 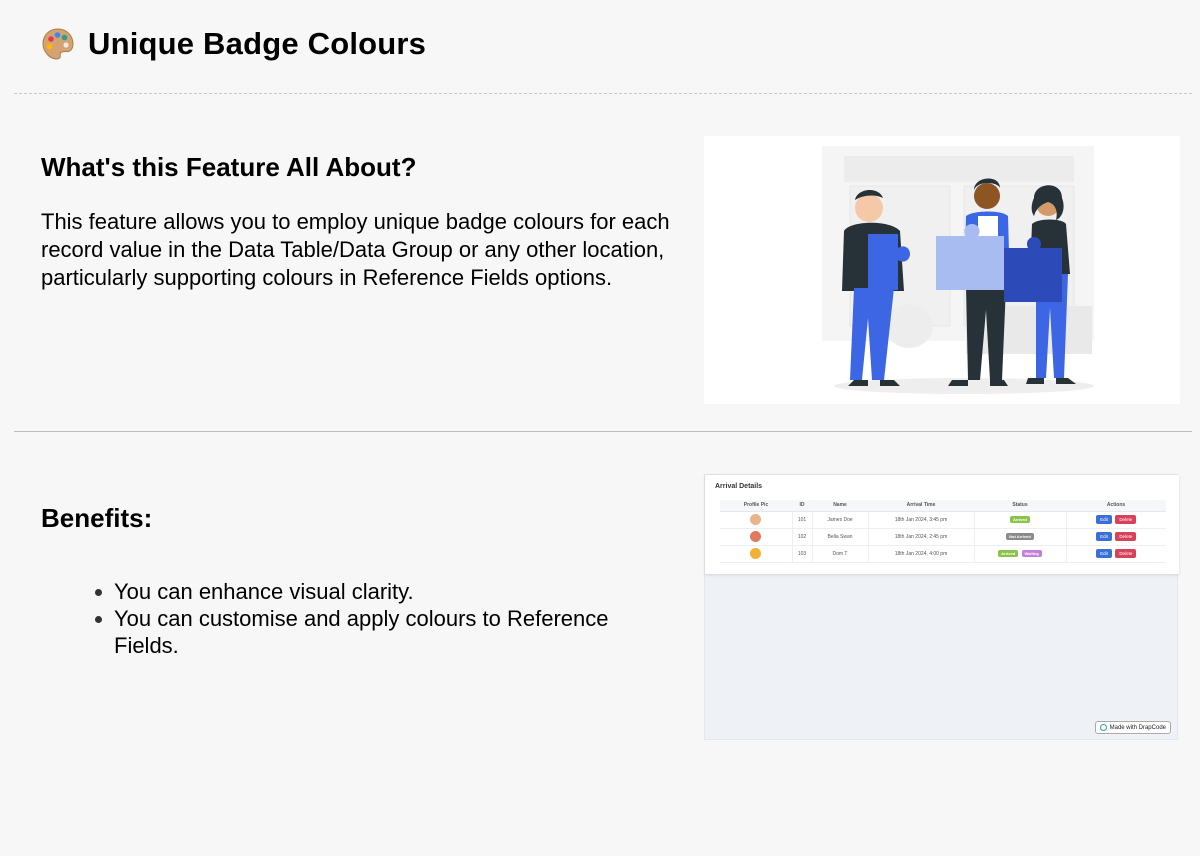 What do you see at coordinates (603, 93) in the screenshot?
I see `header-divider` at bounding box center [603, 93].